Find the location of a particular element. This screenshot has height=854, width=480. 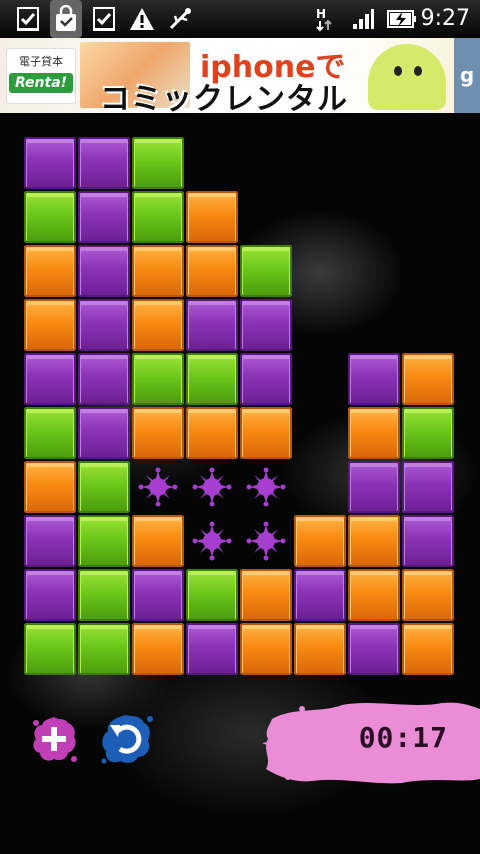

battery-charging-icon is located at coordinates (402, 19).